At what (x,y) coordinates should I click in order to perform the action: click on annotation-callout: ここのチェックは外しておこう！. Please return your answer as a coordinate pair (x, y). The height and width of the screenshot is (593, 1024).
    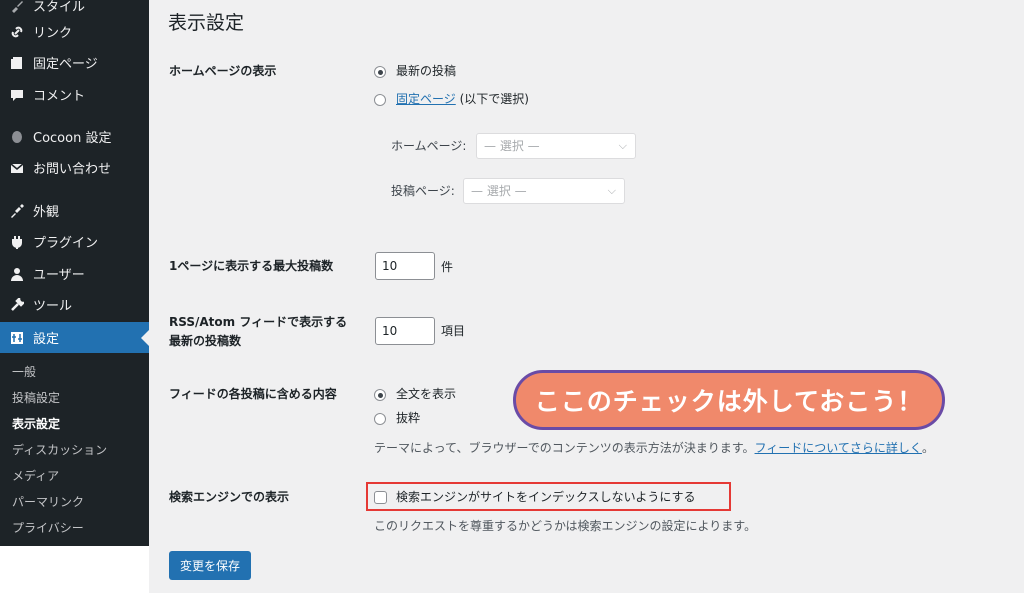
    Looking at the image, I should click on (729, 400).